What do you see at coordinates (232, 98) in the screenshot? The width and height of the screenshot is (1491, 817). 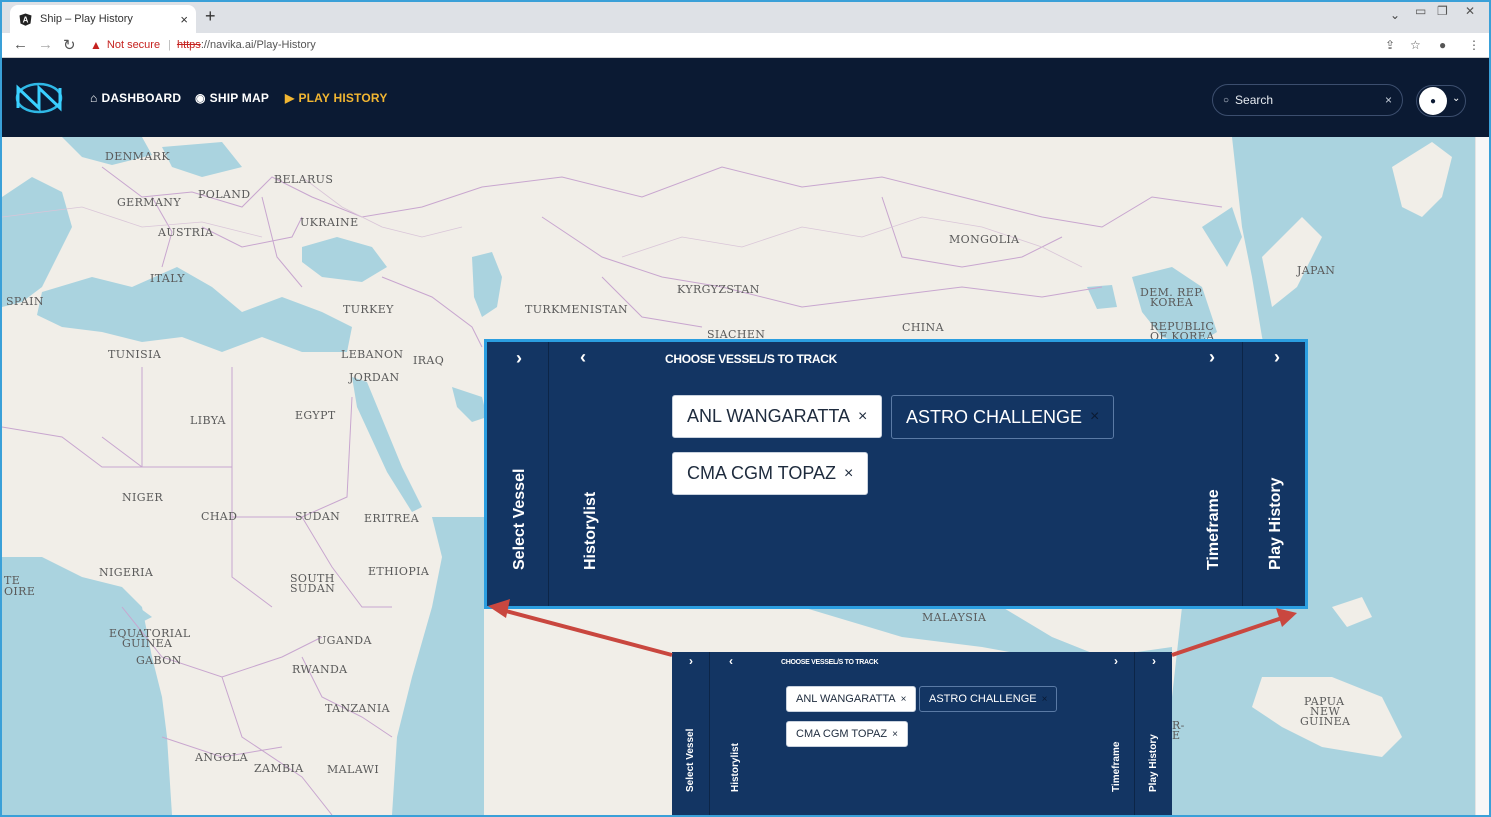 I see `nav-ship-map: ◉ SHIP MAP` at bounding box center [232, 98].